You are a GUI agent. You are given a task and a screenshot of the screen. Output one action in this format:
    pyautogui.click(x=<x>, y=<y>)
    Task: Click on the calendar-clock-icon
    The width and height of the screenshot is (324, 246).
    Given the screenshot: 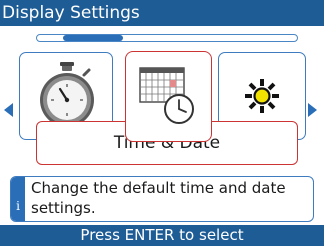 What is the action you would take?
    pyautogui.click(x=166, y=95)
    